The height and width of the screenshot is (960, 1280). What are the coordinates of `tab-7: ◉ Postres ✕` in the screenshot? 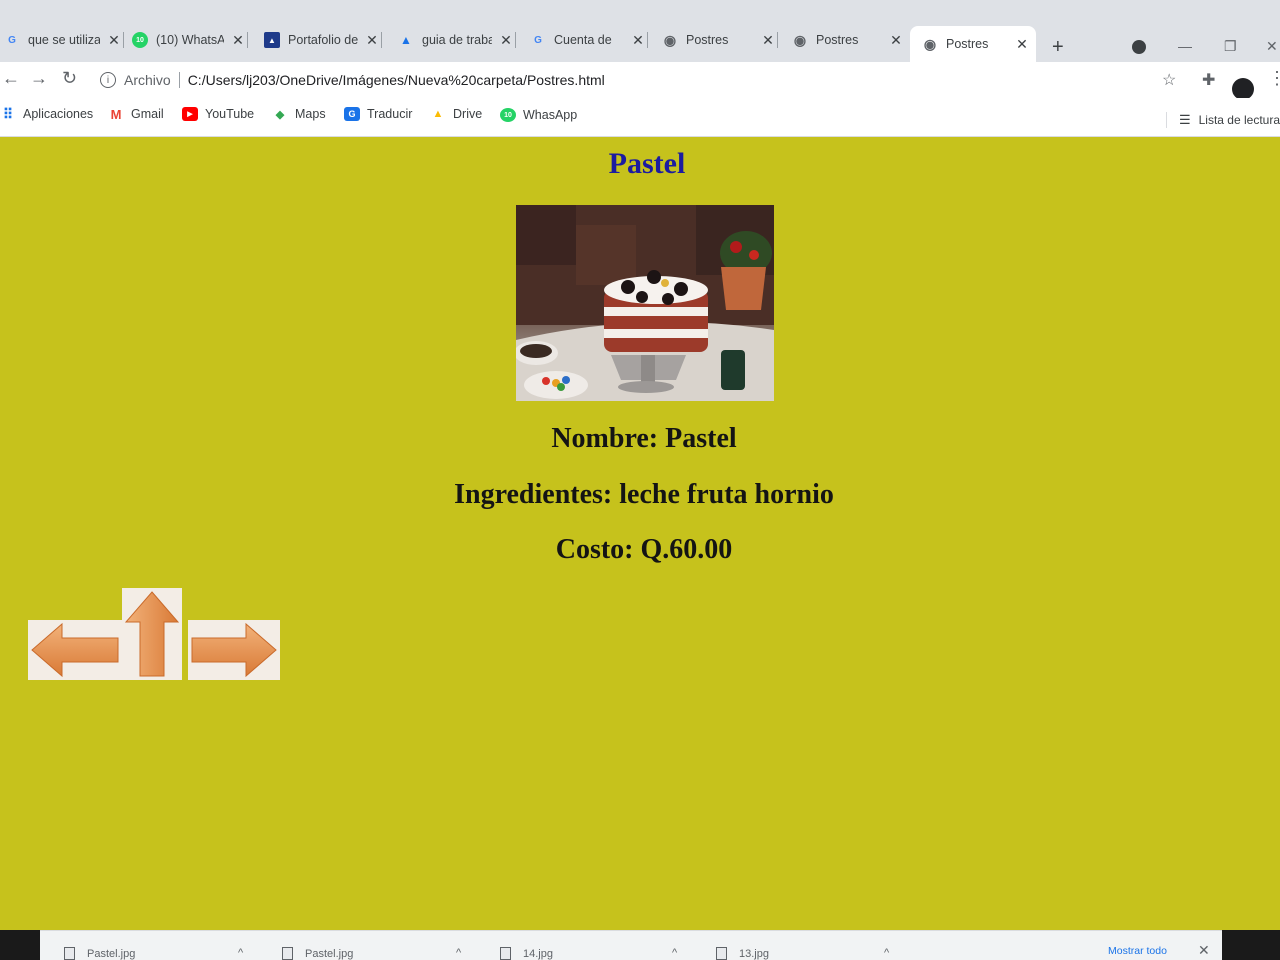 It's located at (848, 40).